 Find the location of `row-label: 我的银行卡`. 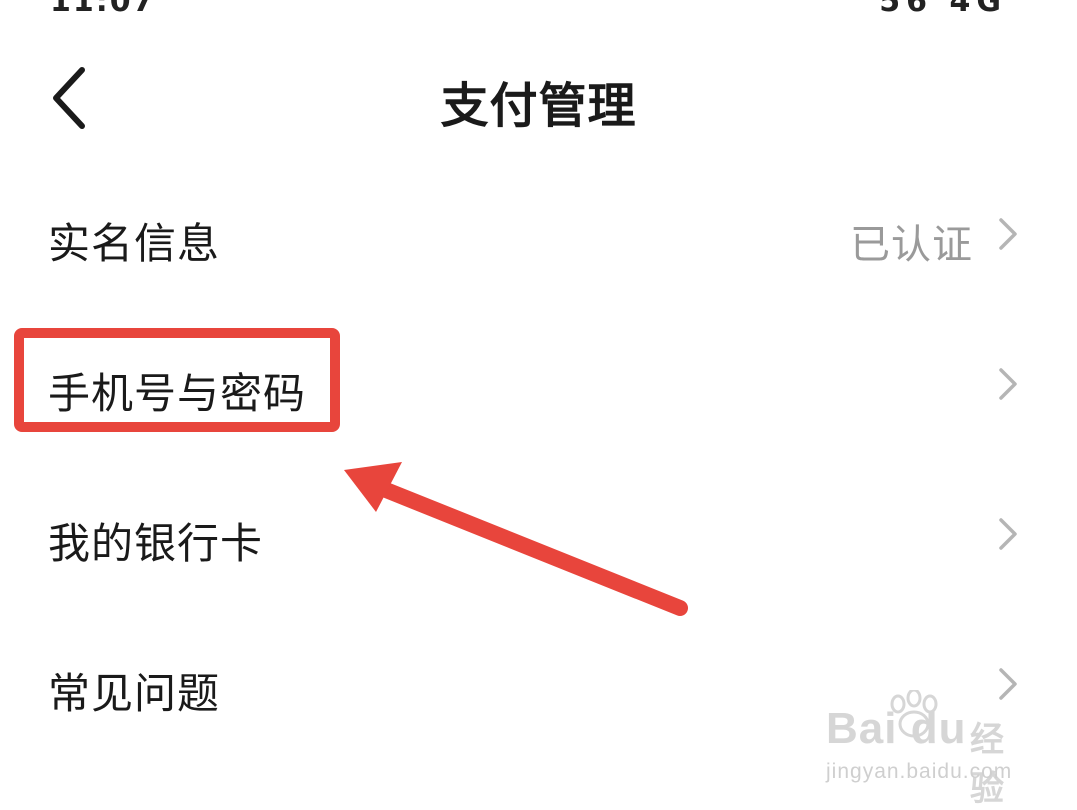

row-label: 我的银行卡 is located at coordinates (156, 543).